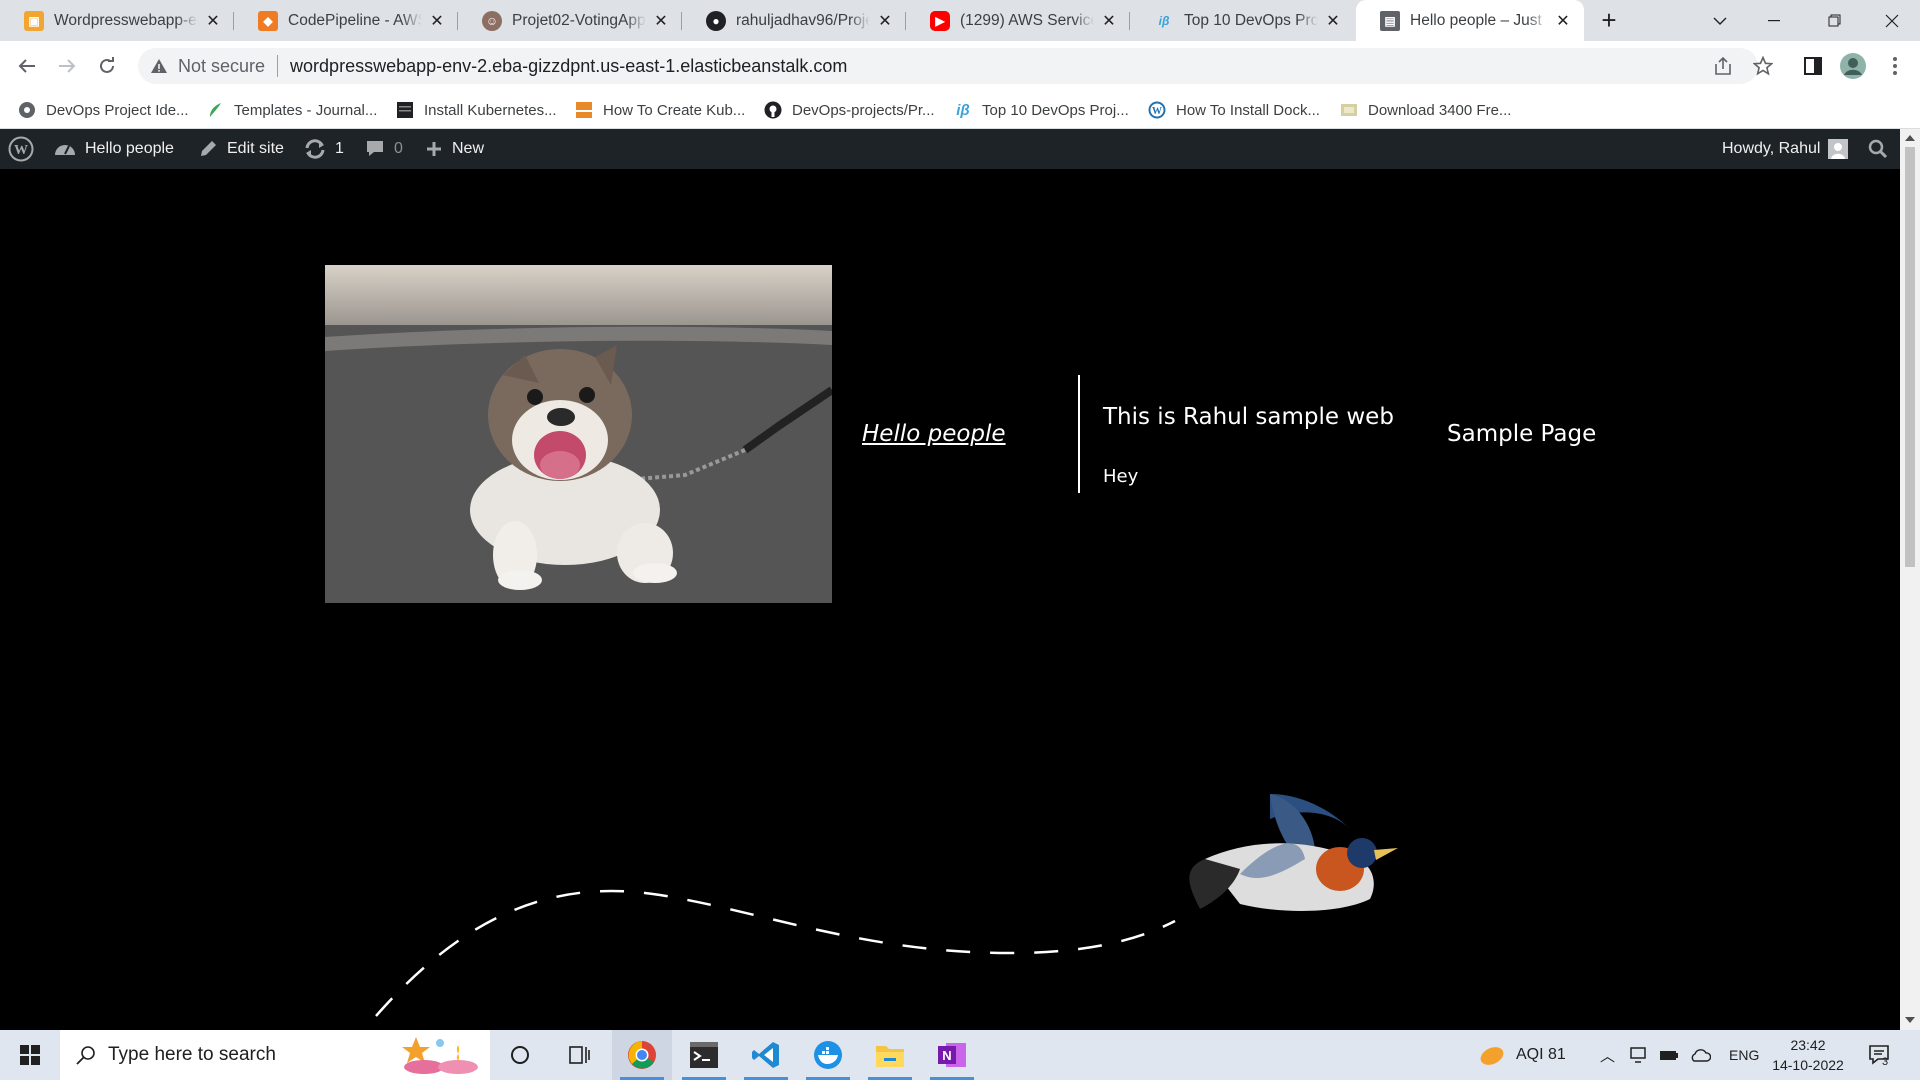 This screenshot has width=1920, height=1080. What do you see at coordinates (67, 66) in the screenshot?
I see `forward-button` at bounding box center [67, 66].